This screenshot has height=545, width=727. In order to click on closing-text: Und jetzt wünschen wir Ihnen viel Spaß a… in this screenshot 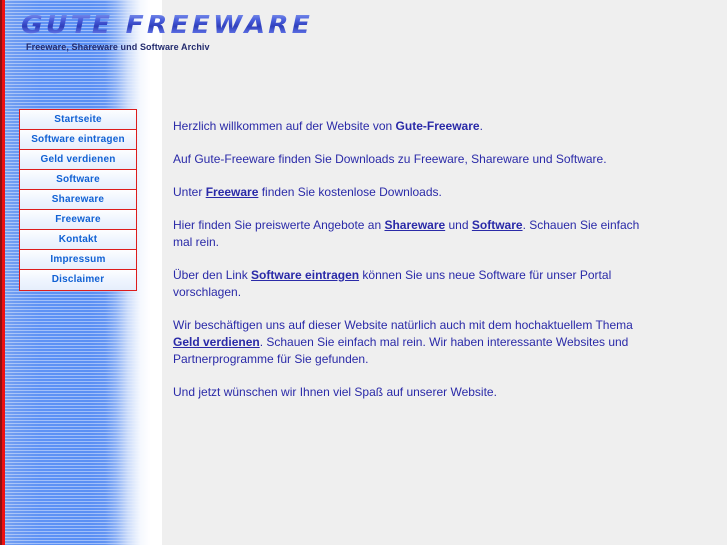, I will do `click(335, 392)`.